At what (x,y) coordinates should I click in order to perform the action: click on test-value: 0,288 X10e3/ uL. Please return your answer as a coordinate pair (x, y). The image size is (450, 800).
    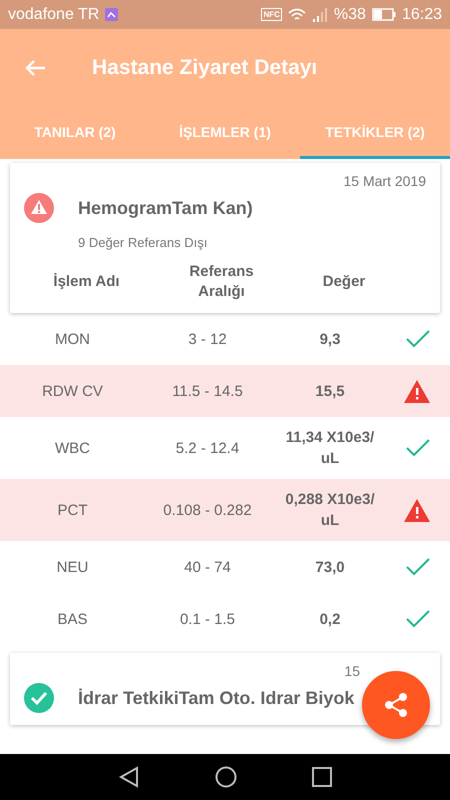
    Looking at the image, I should click on (330, 510).